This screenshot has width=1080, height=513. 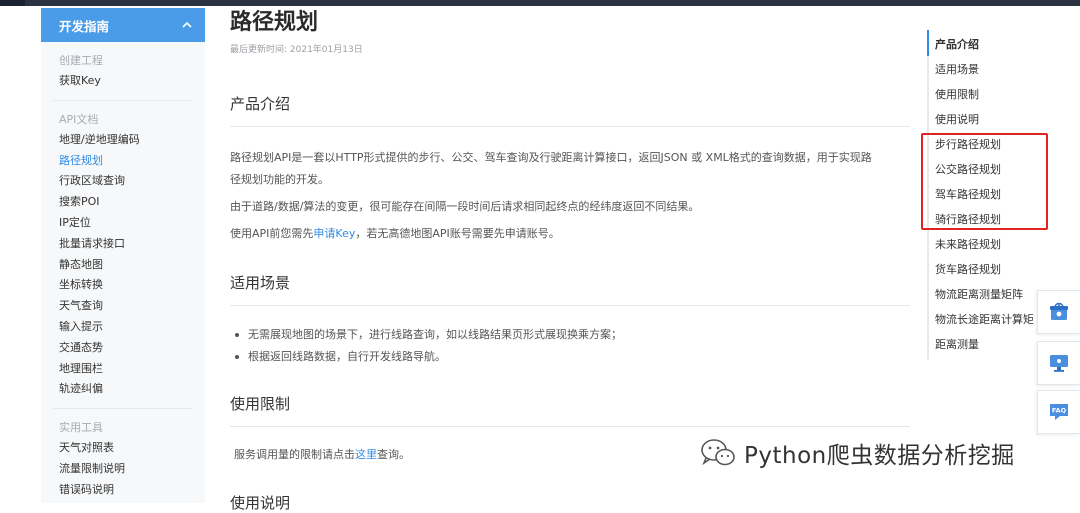 I want to click on intro-p3-pre: 使用API前您需先, so click(x=272, y=233).